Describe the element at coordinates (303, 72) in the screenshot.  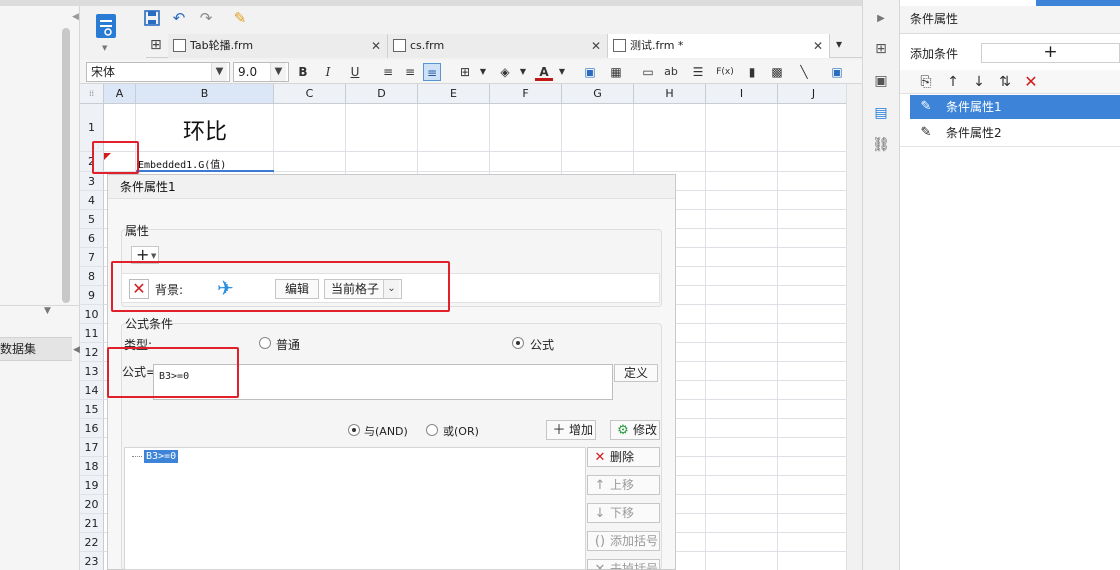
I see `bold-button: B` at that location.